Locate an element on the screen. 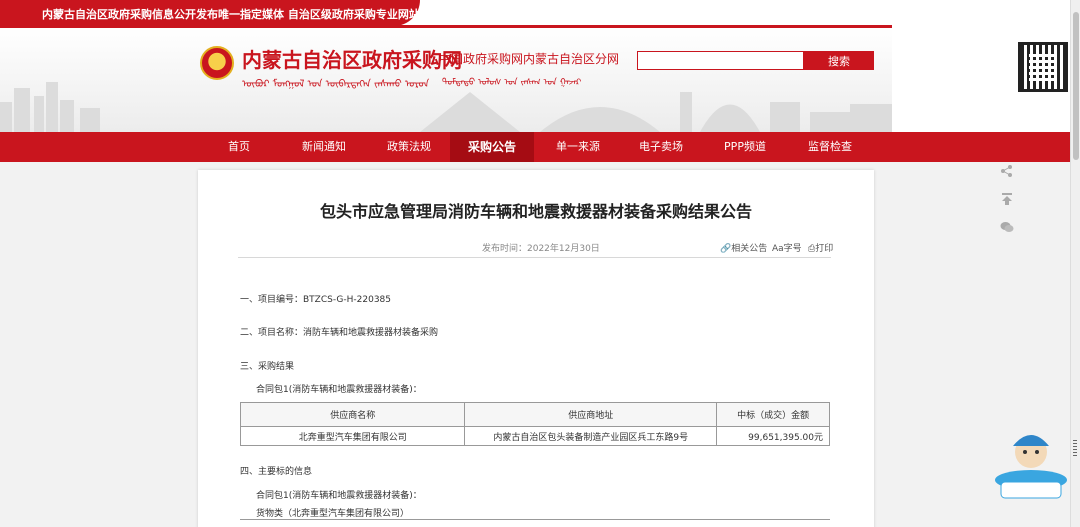 The width and height of the screenshot is (1080, 527). package-label-2: 合同包1(消防车辆和地震救援器材装备)： is located at coordinates (339, 496).